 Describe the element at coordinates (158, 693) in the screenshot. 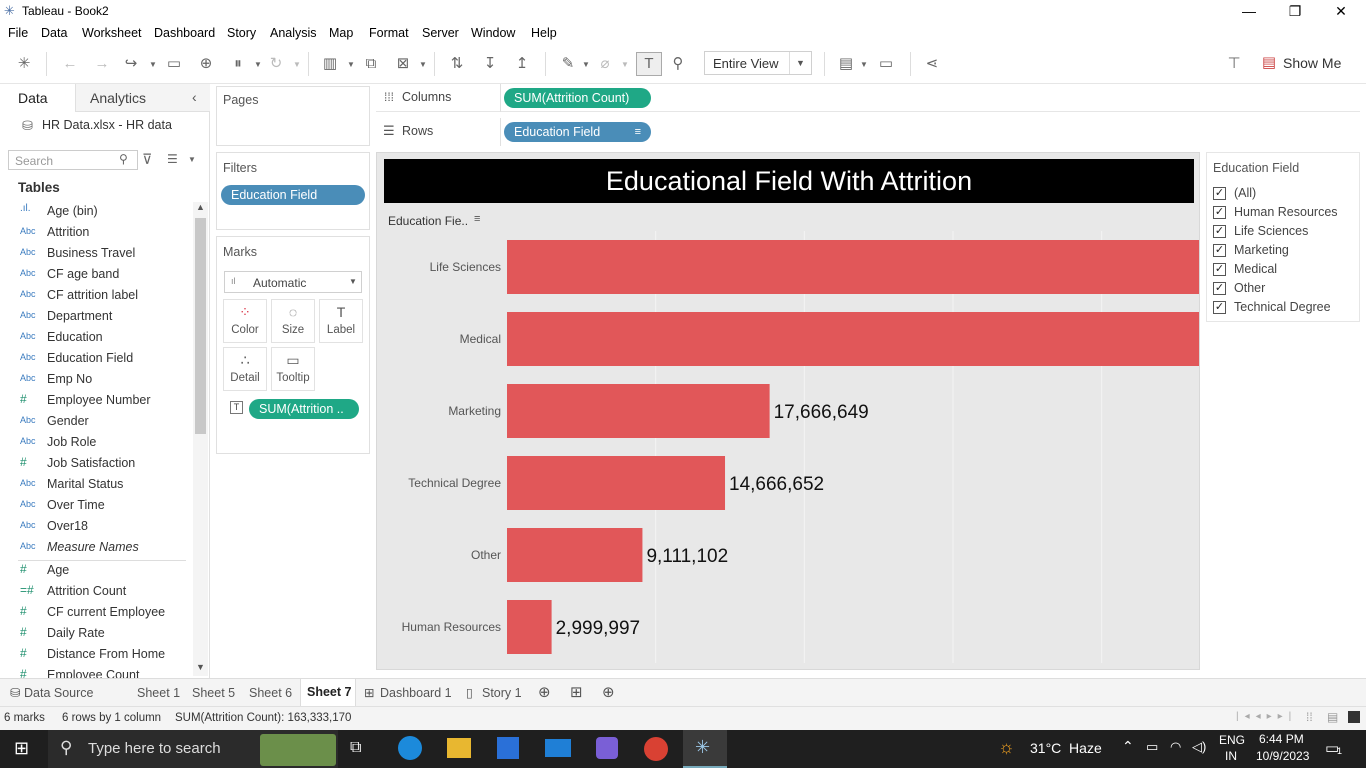

I see `tab-sheet-1: Sheet 1` at that location.